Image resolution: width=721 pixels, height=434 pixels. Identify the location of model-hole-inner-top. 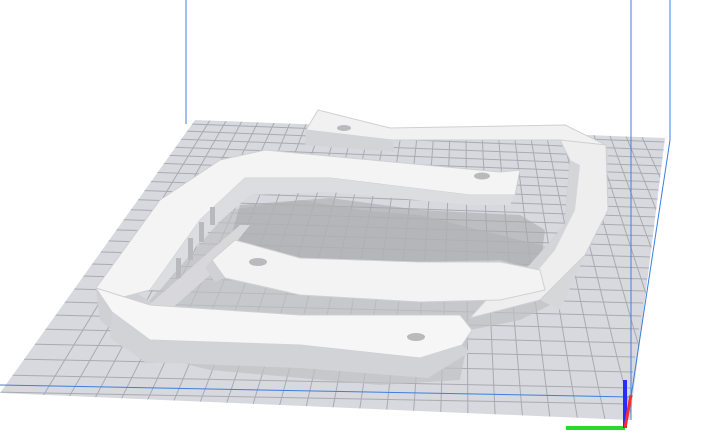
(482, 176).